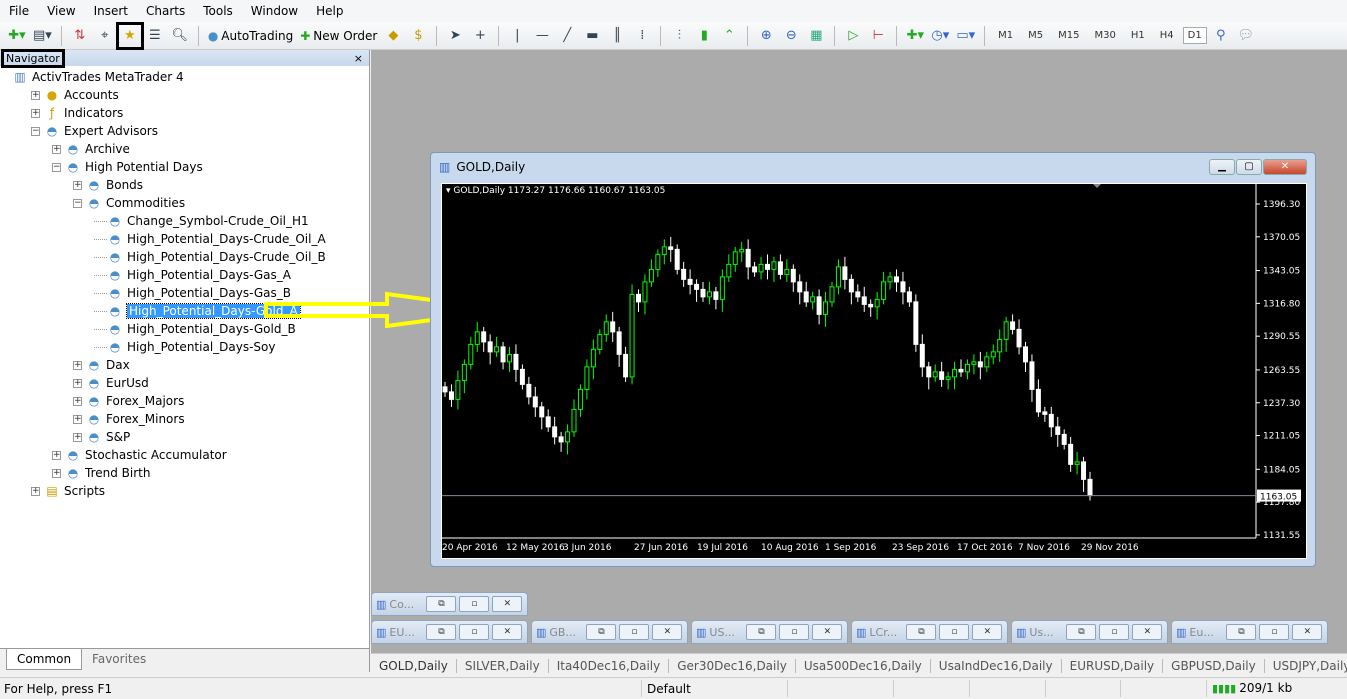  What do you see at coordinates (418, 36) in the screenshot?
I see `signals-button: $` at bounding box center [418, 36].